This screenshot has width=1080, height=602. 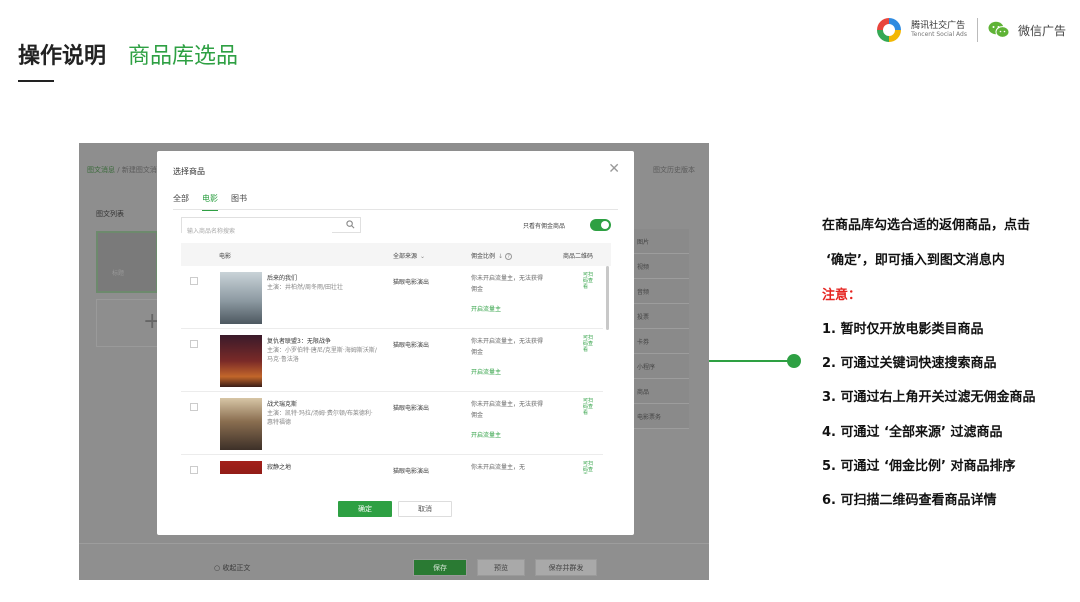 I want to click on column-header-qr: 商品二维码, so click(x=578, y=256).